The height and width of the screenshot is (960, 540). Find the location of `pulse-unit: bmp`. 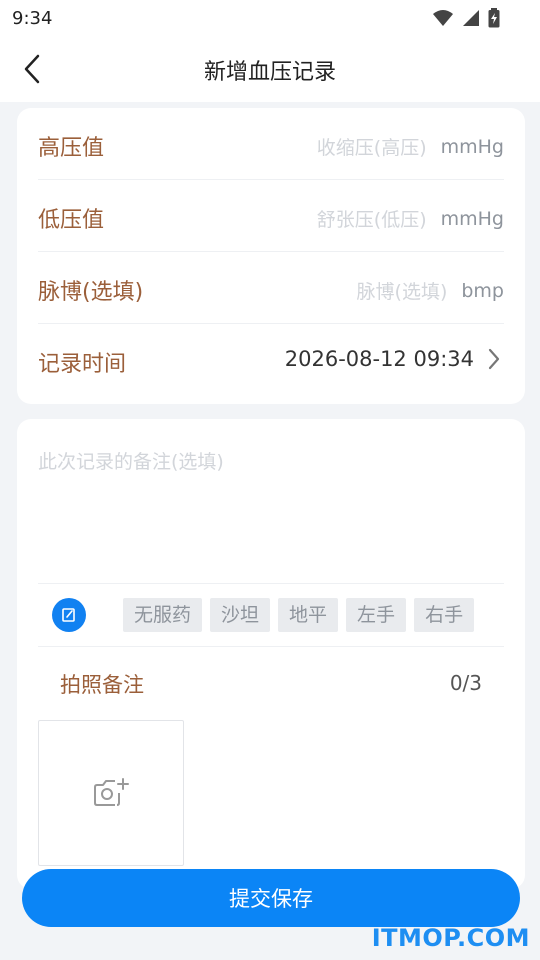

pulse-unit: bmp is located at coordinates (482, 290).